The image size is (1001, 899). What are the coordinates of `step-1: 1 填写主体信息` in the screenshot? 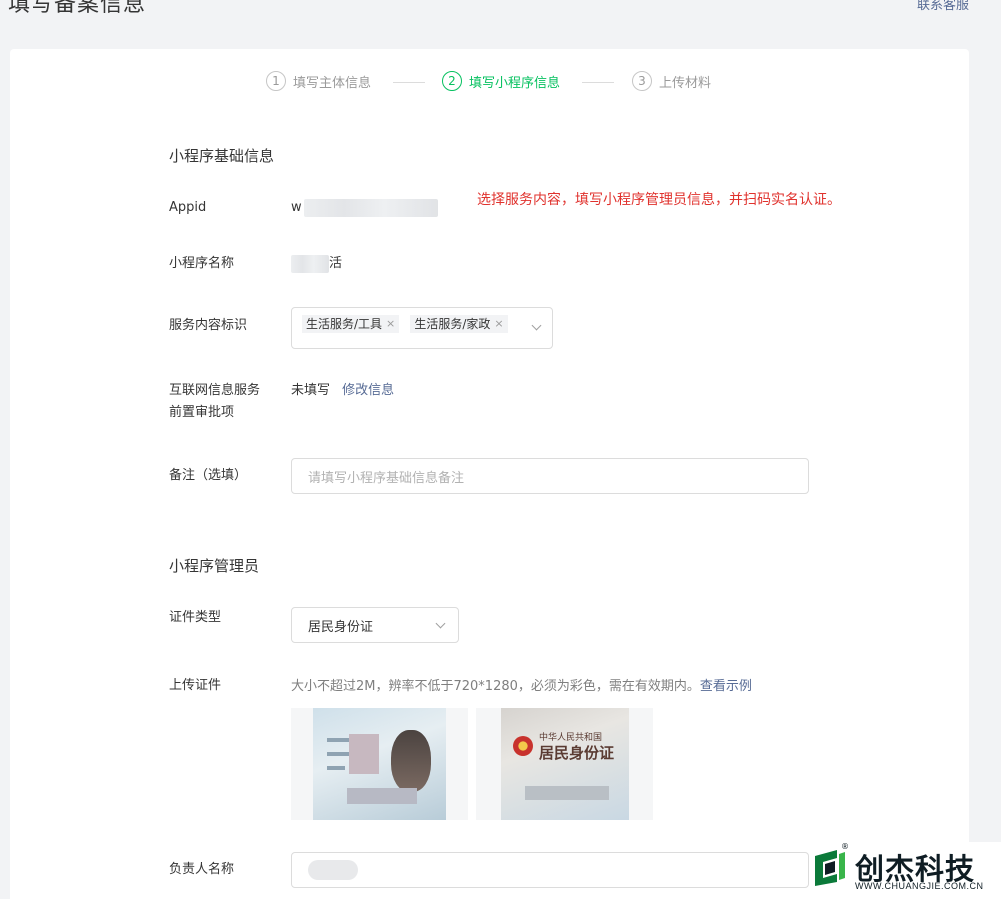 It's located at (318, 81).